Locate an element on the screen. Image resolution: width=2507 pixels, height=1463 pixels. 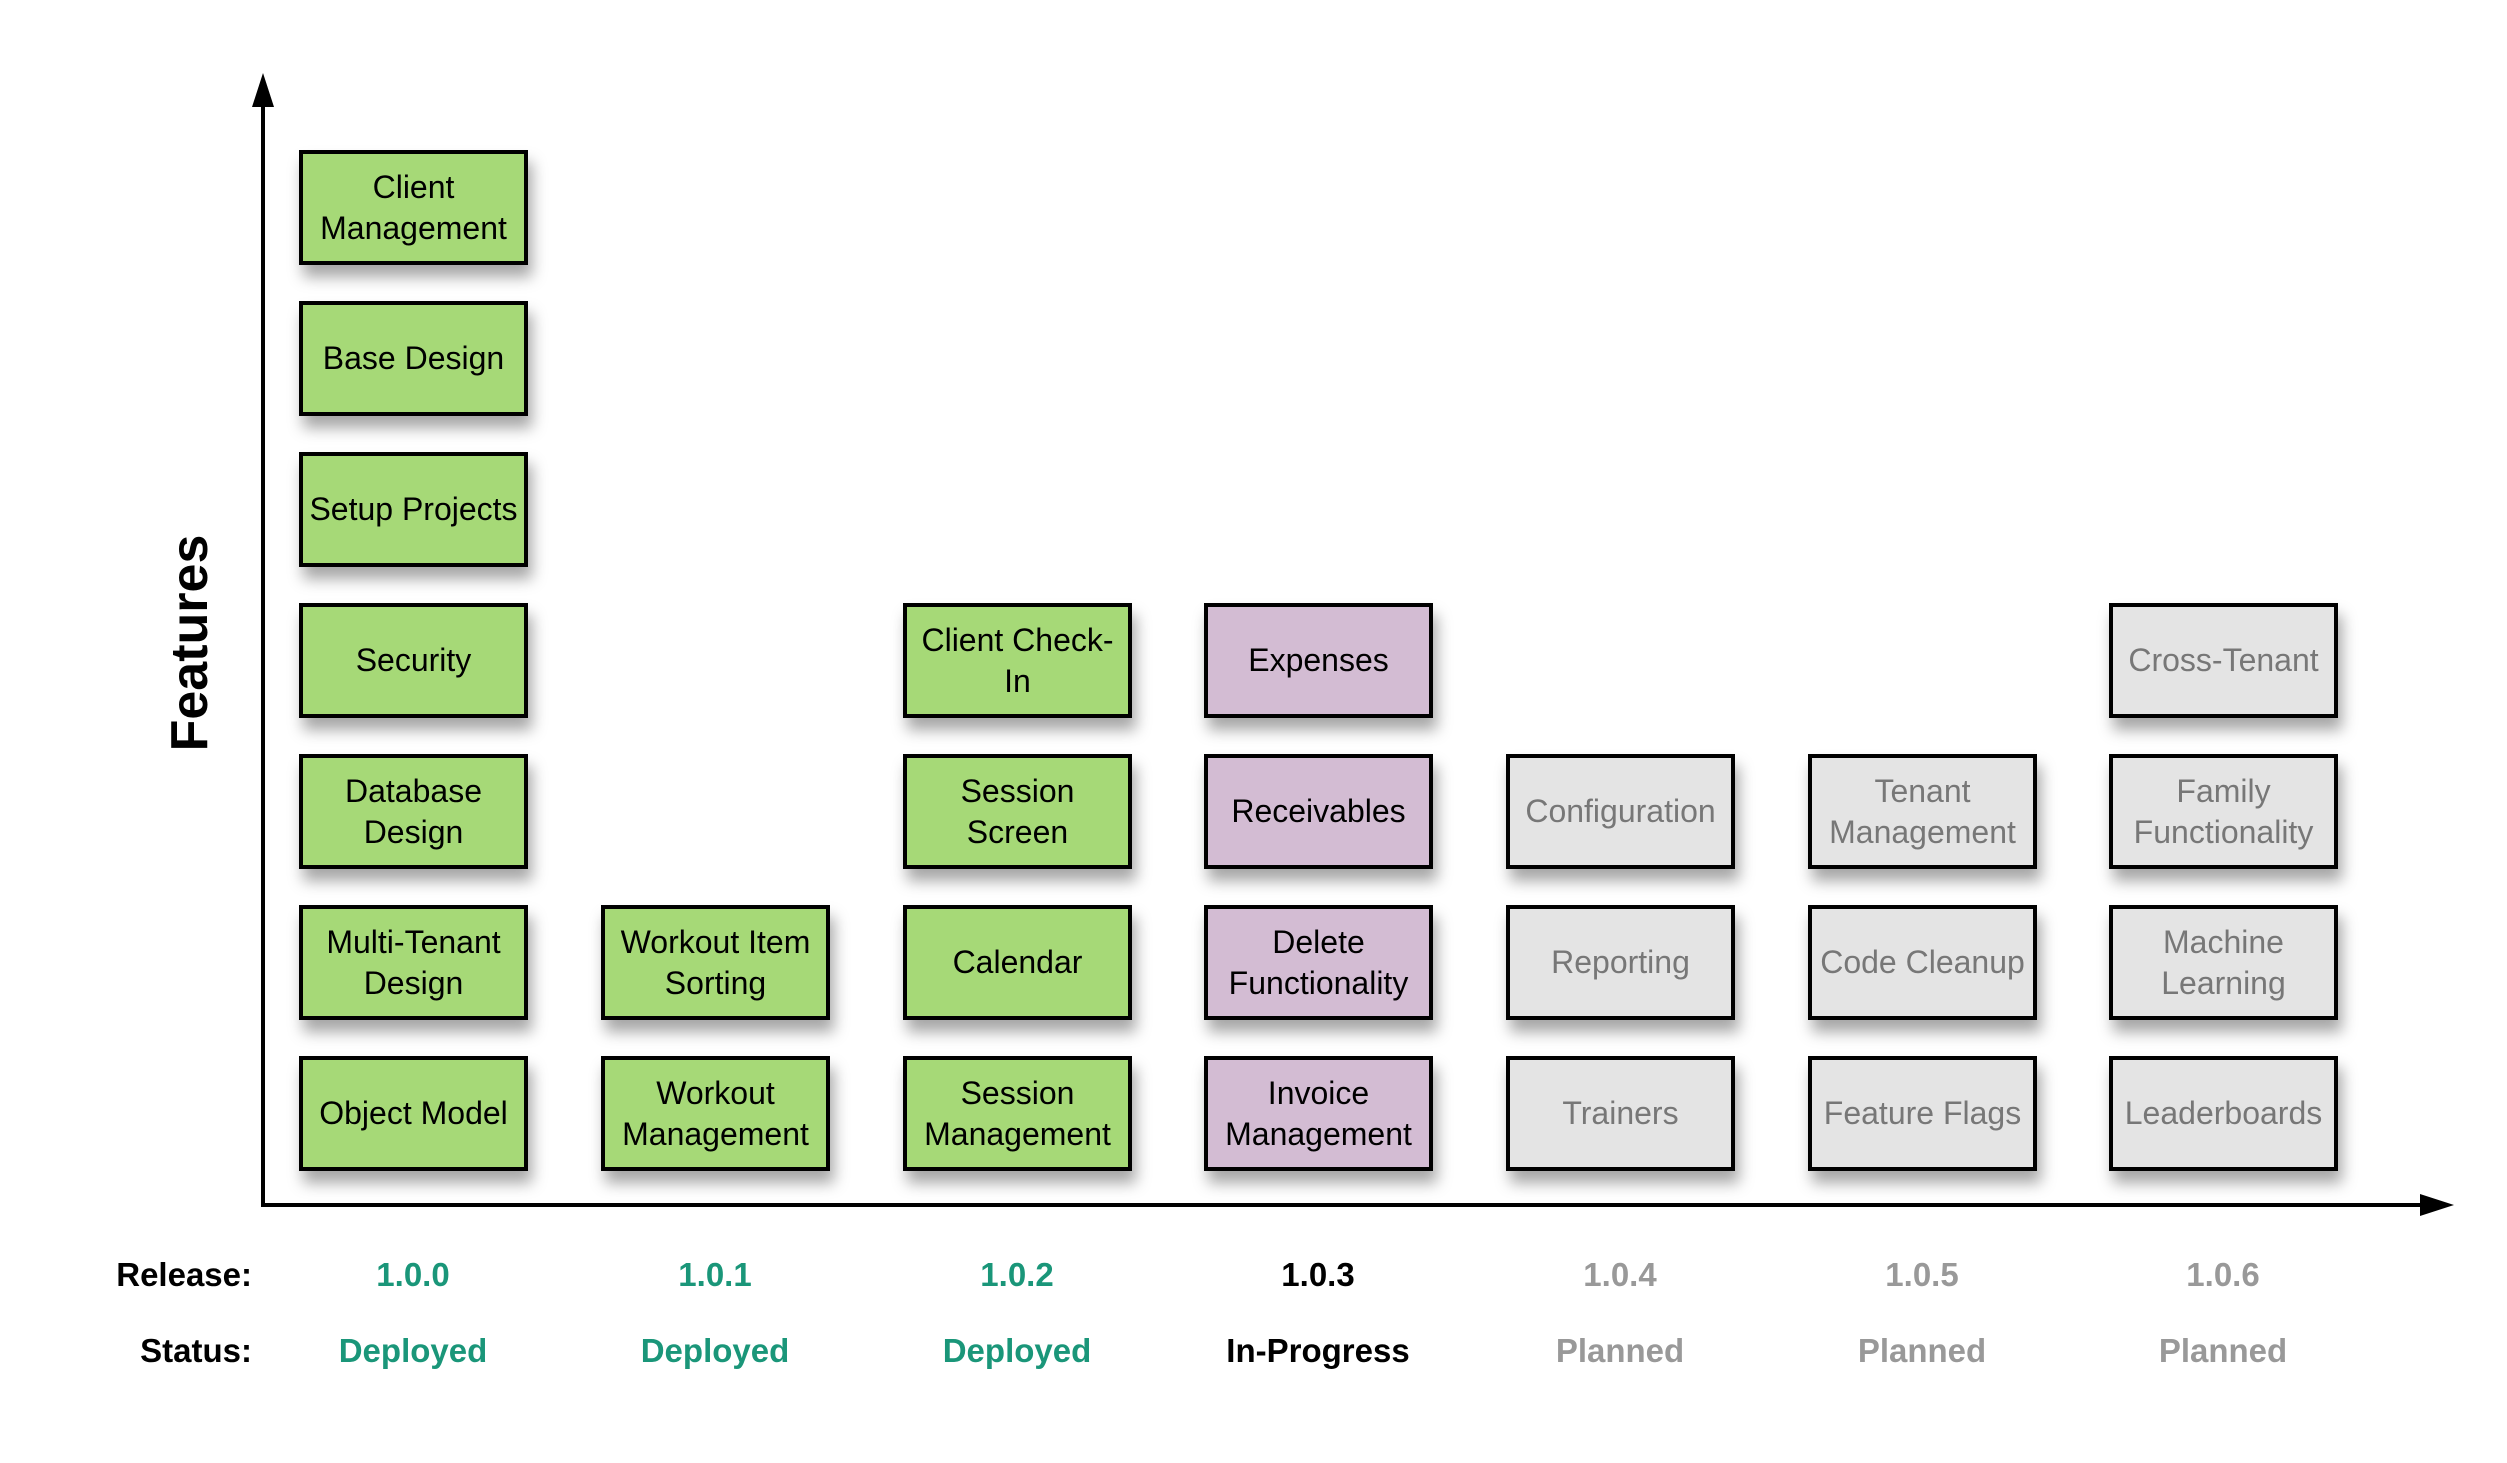
feature-label: Setup Projects is located at coordinates (413, 509).